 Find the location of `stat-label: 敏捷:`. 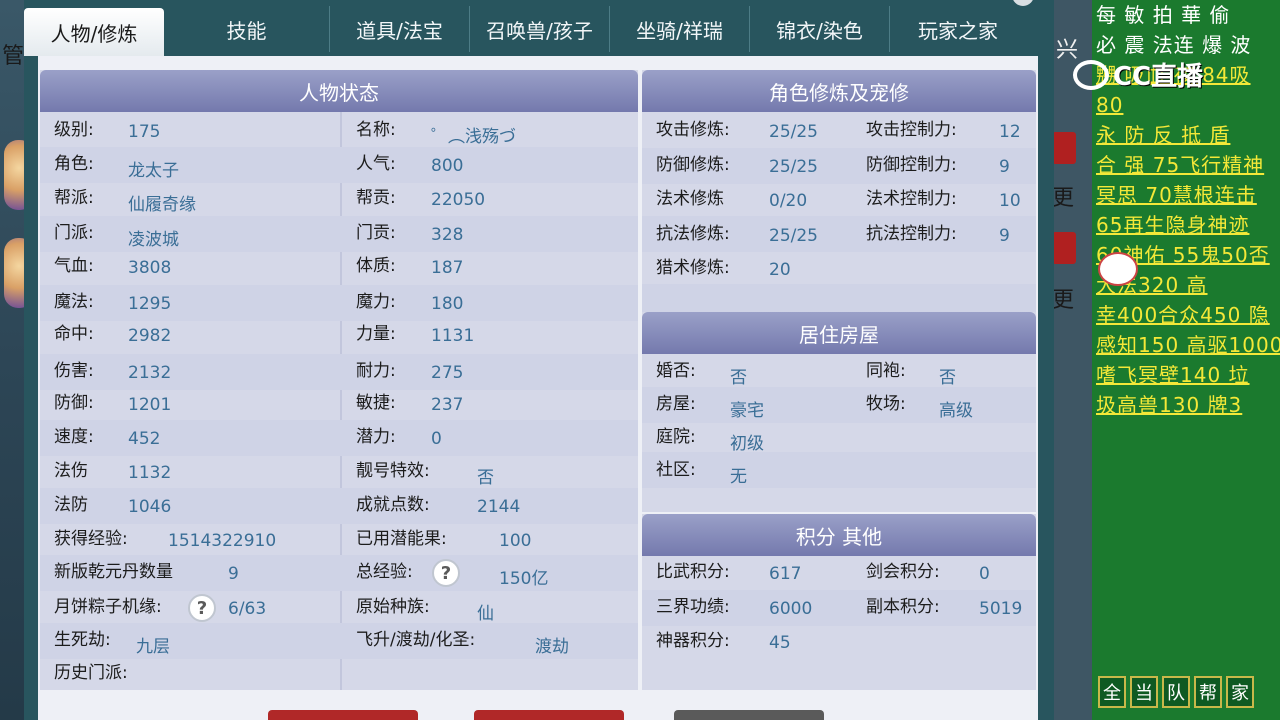

stat-label: 敏捷: is located at coordinates (376, 403).